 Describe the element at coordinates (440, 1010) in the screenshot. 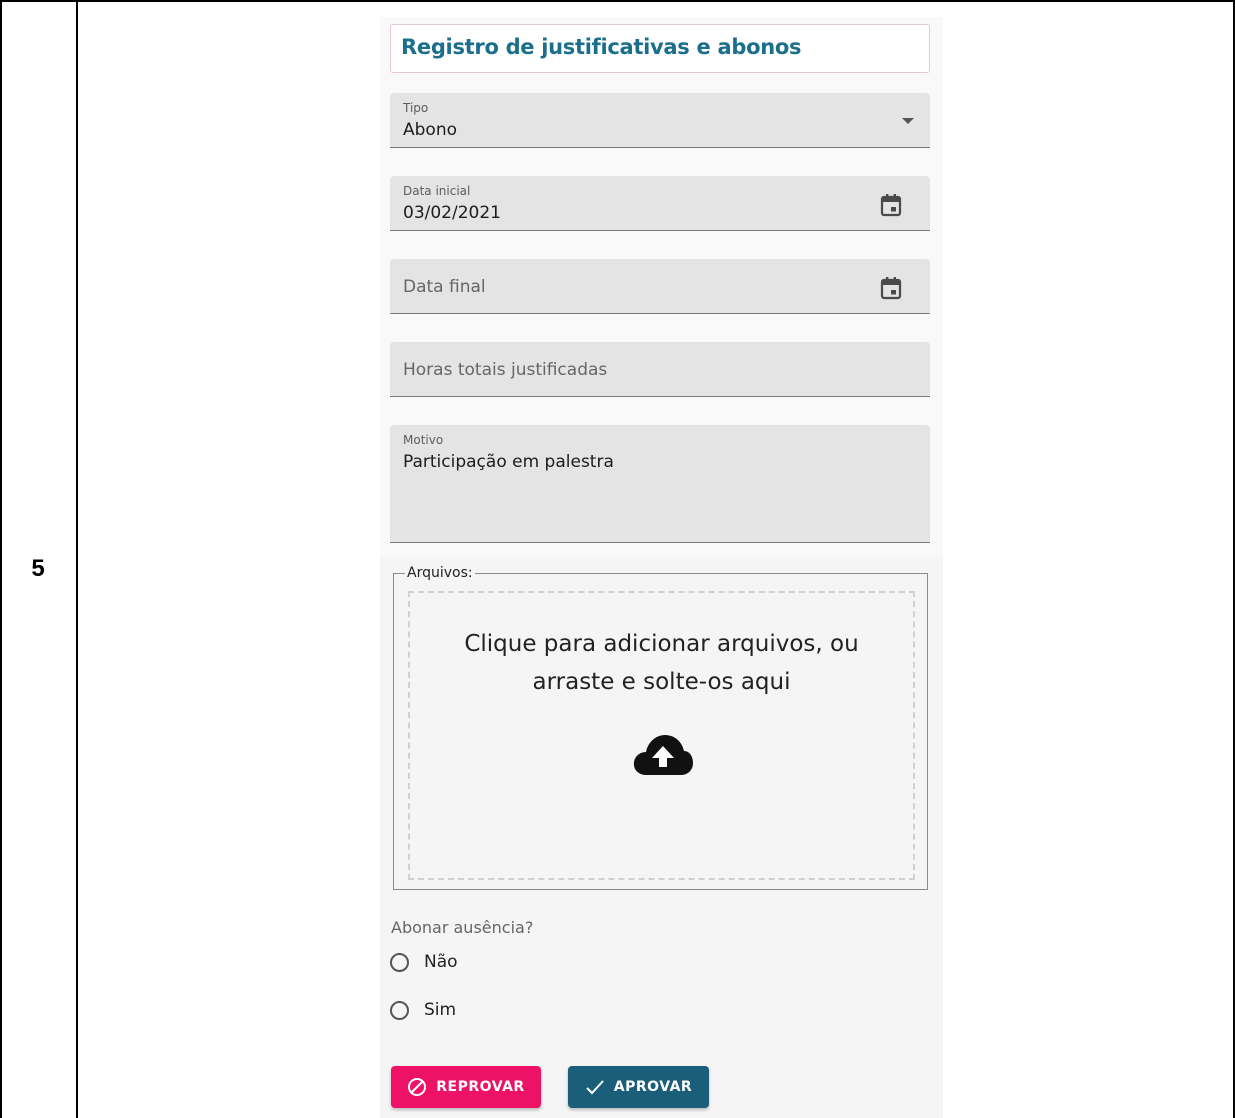

I see `radio-sim-label: Sim` at that location.